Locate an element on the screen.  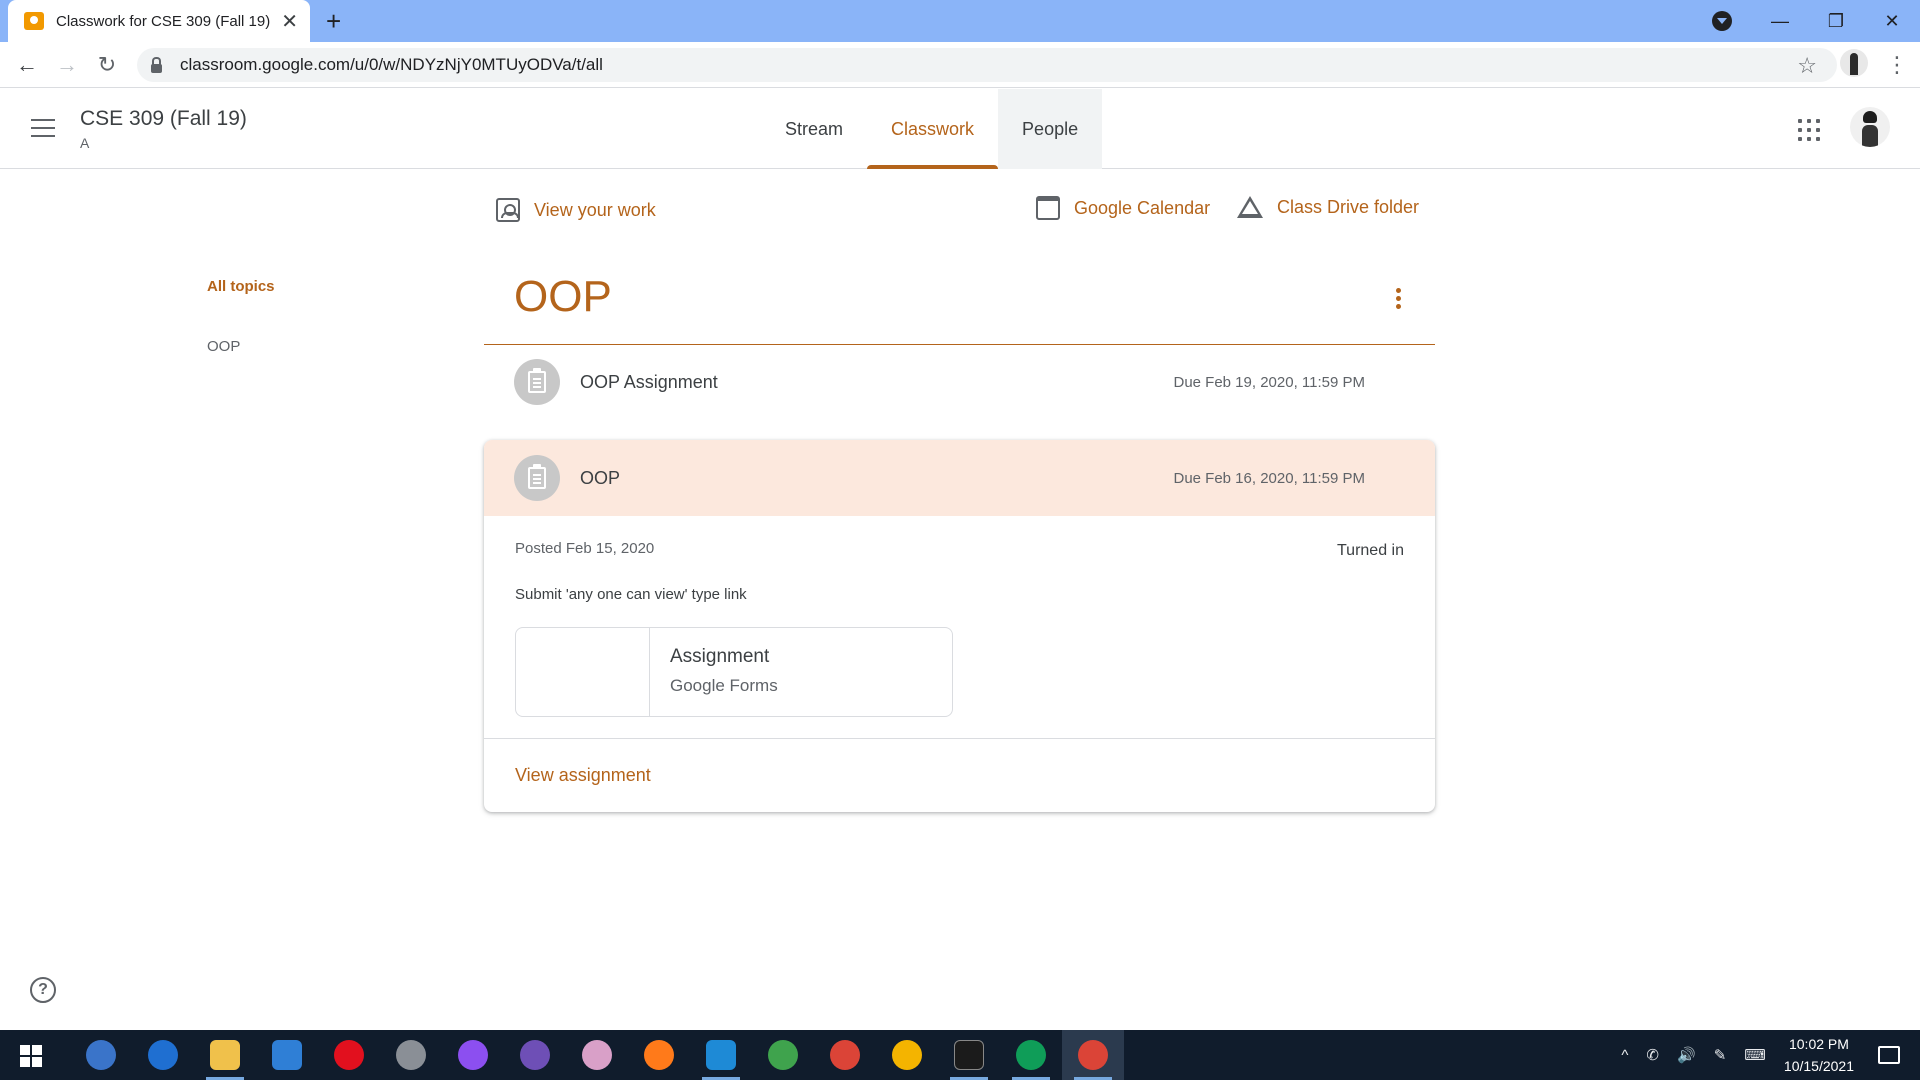
chrome-ek-icon is located at coordinates (1031, 1055).